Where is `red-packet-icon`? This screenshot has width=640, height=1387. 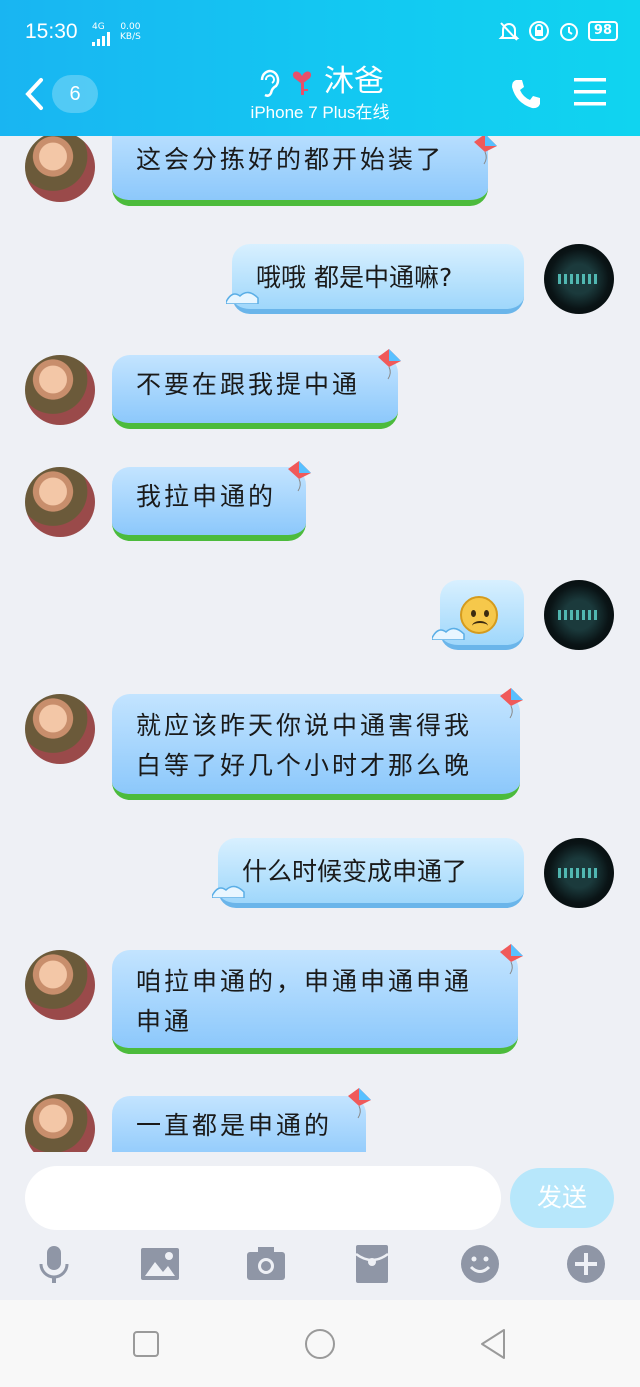
red-packet-icon is located at coordinates (372, 1264).